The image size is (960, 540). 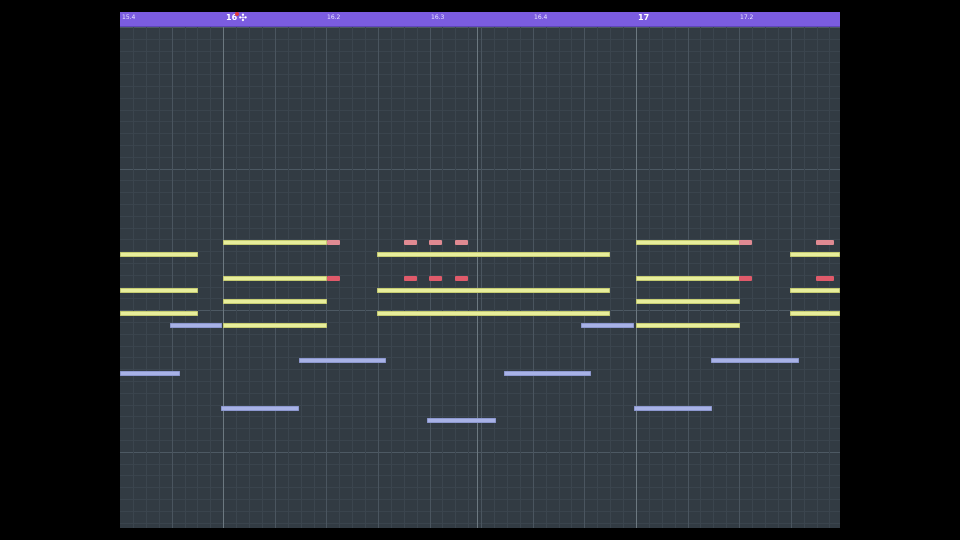 I want to click on timeline-ruler: 15.4 16 16.2 16.3 16.4 17 17.2 ✣, so click(x=480, y=19).